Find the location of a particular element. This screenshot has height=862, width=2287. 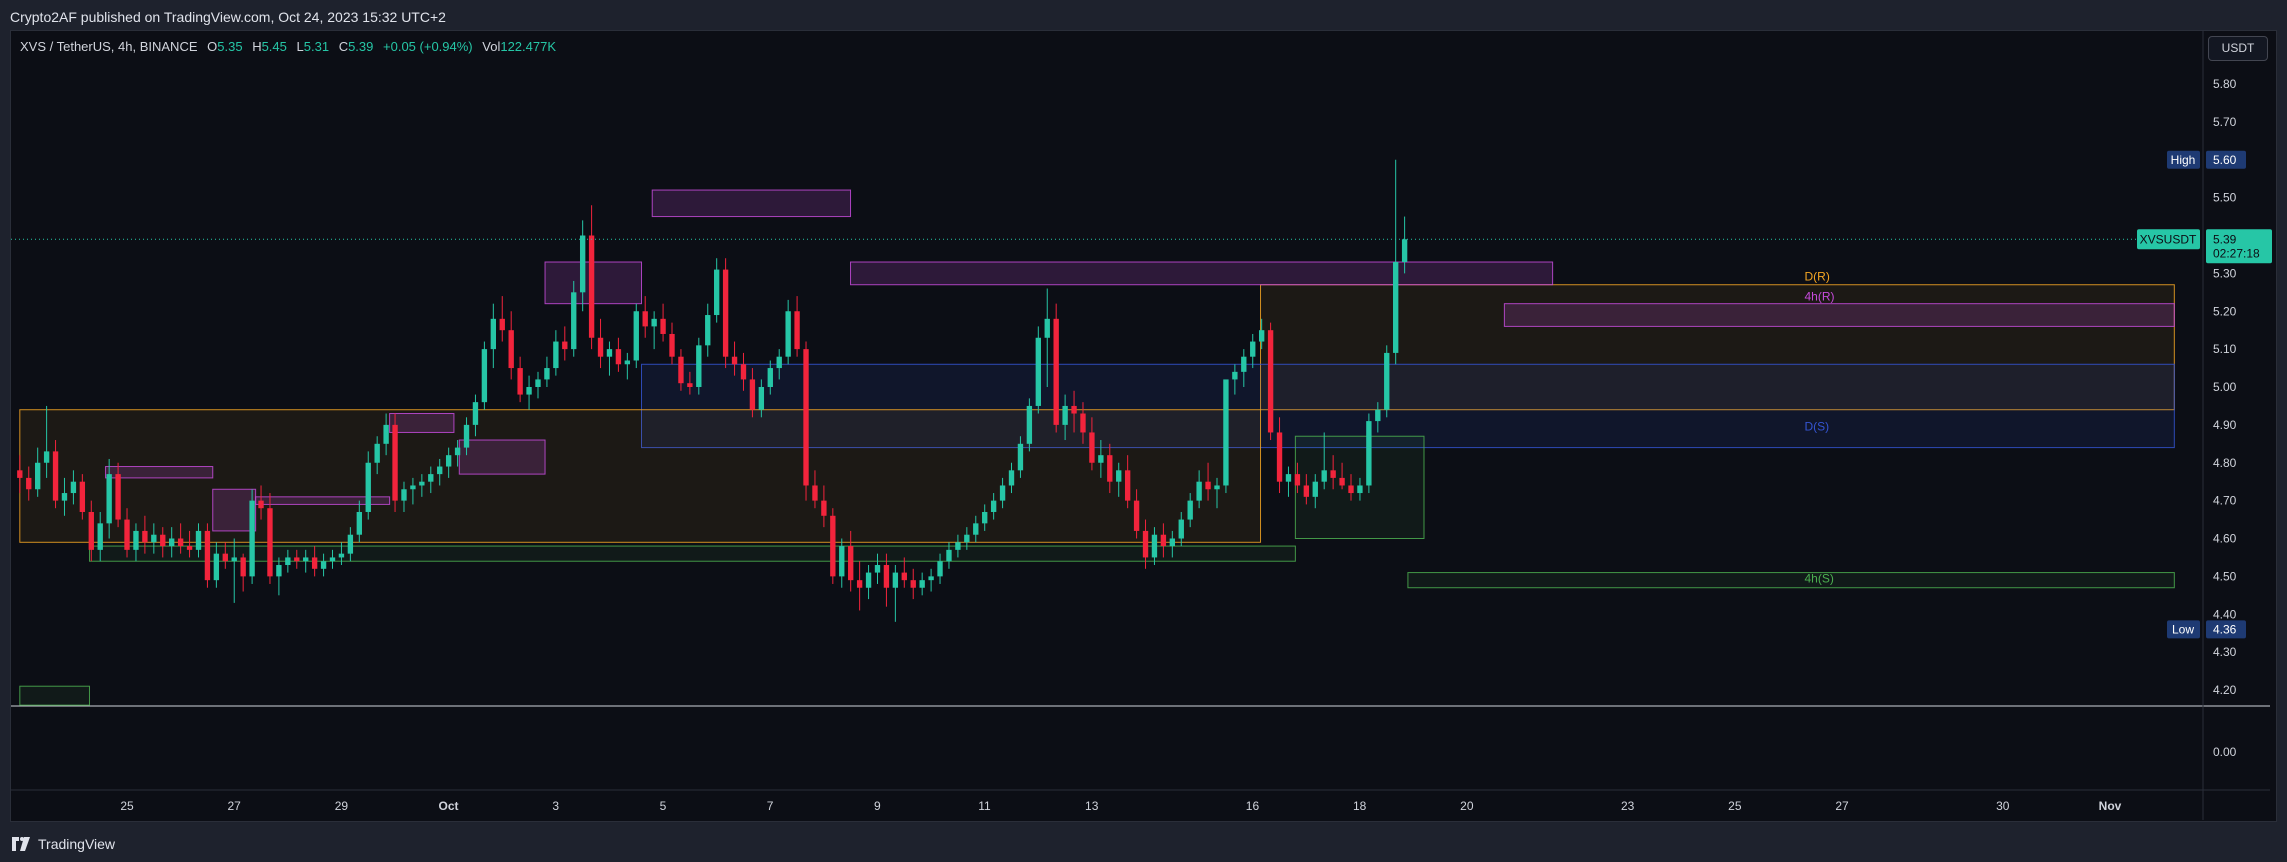

legend-symbol: XVS / TetherUS, 4h, BINANCE is located at coordinates (109, 46).